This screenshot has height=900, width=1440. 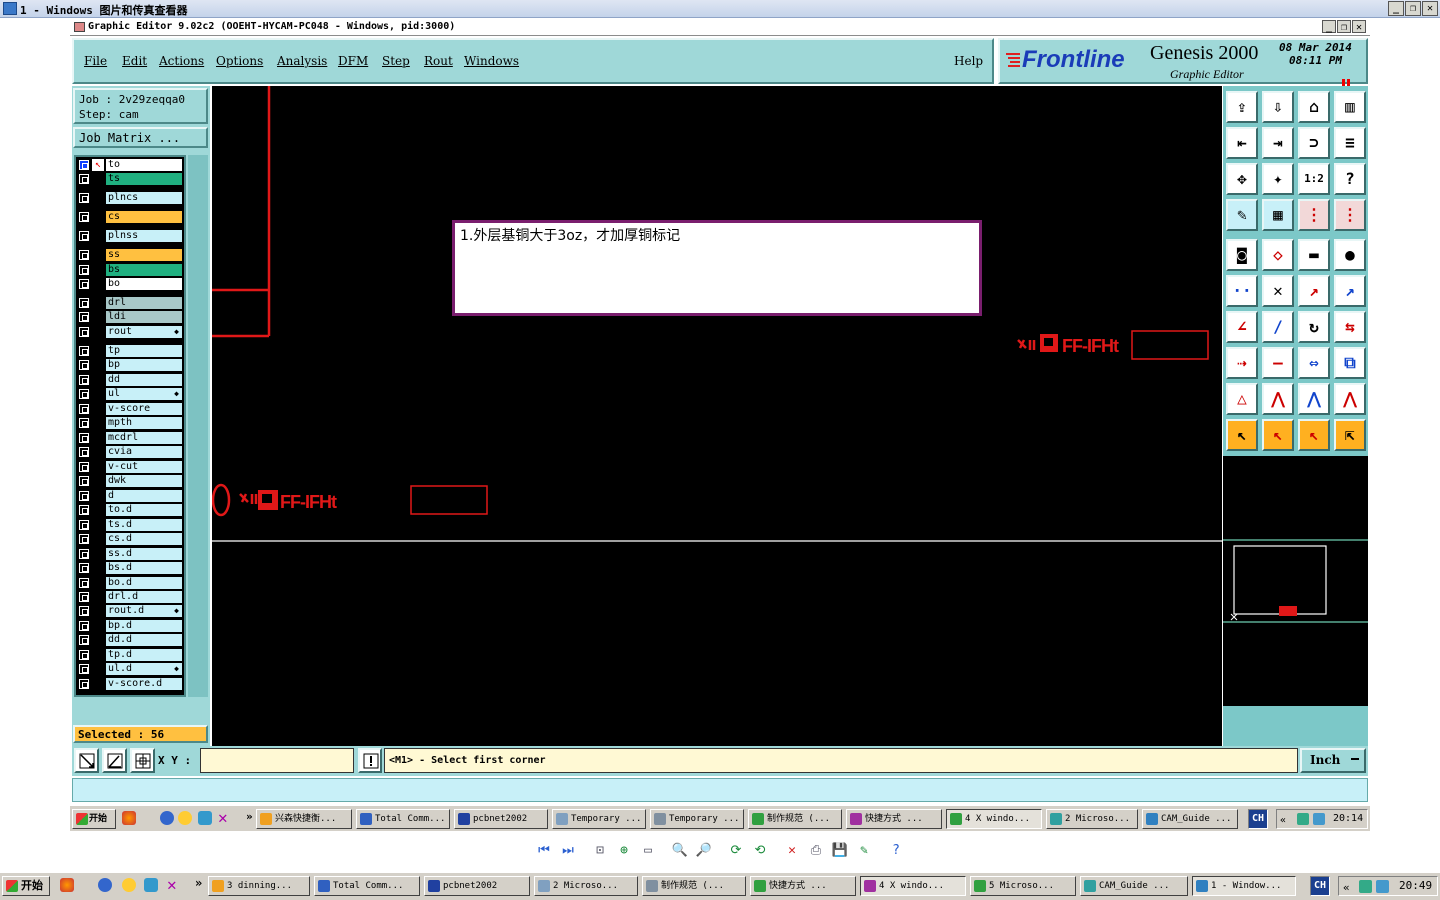 I want to click on layer-row-mcdrl: mcdrl, so click(x=129, y=438).